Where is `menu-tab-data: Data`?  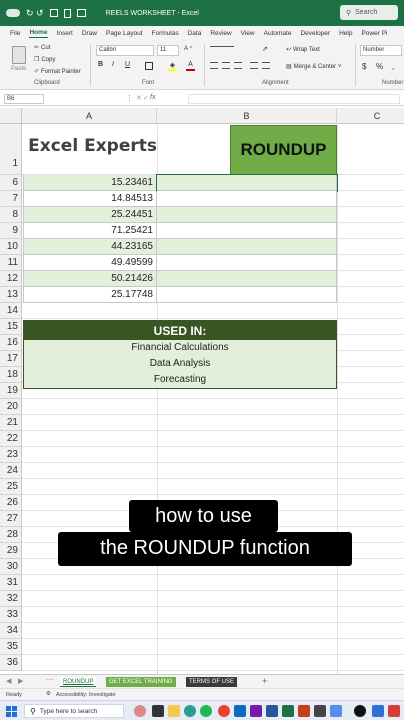
menu-tab-data: Data is located at coordinates (195, 33).